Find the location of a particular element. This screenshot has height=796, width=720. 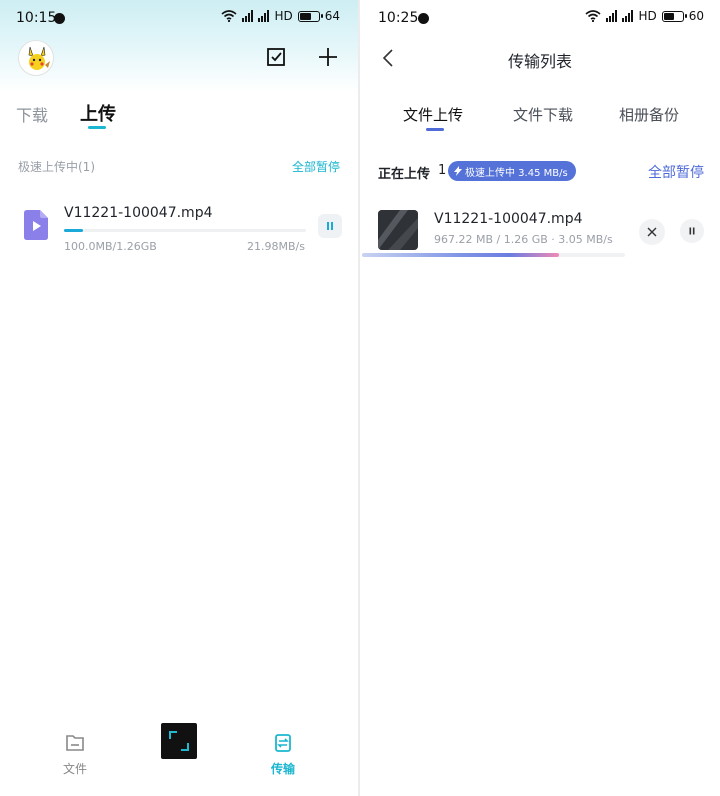

transfer-tabs: 文件上传 文件下载 相册备份 is located at coordinates (540, 119).